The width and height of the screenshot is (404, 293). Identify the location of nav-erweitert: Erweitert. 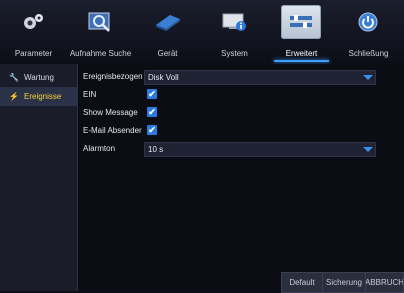
(301, 32).